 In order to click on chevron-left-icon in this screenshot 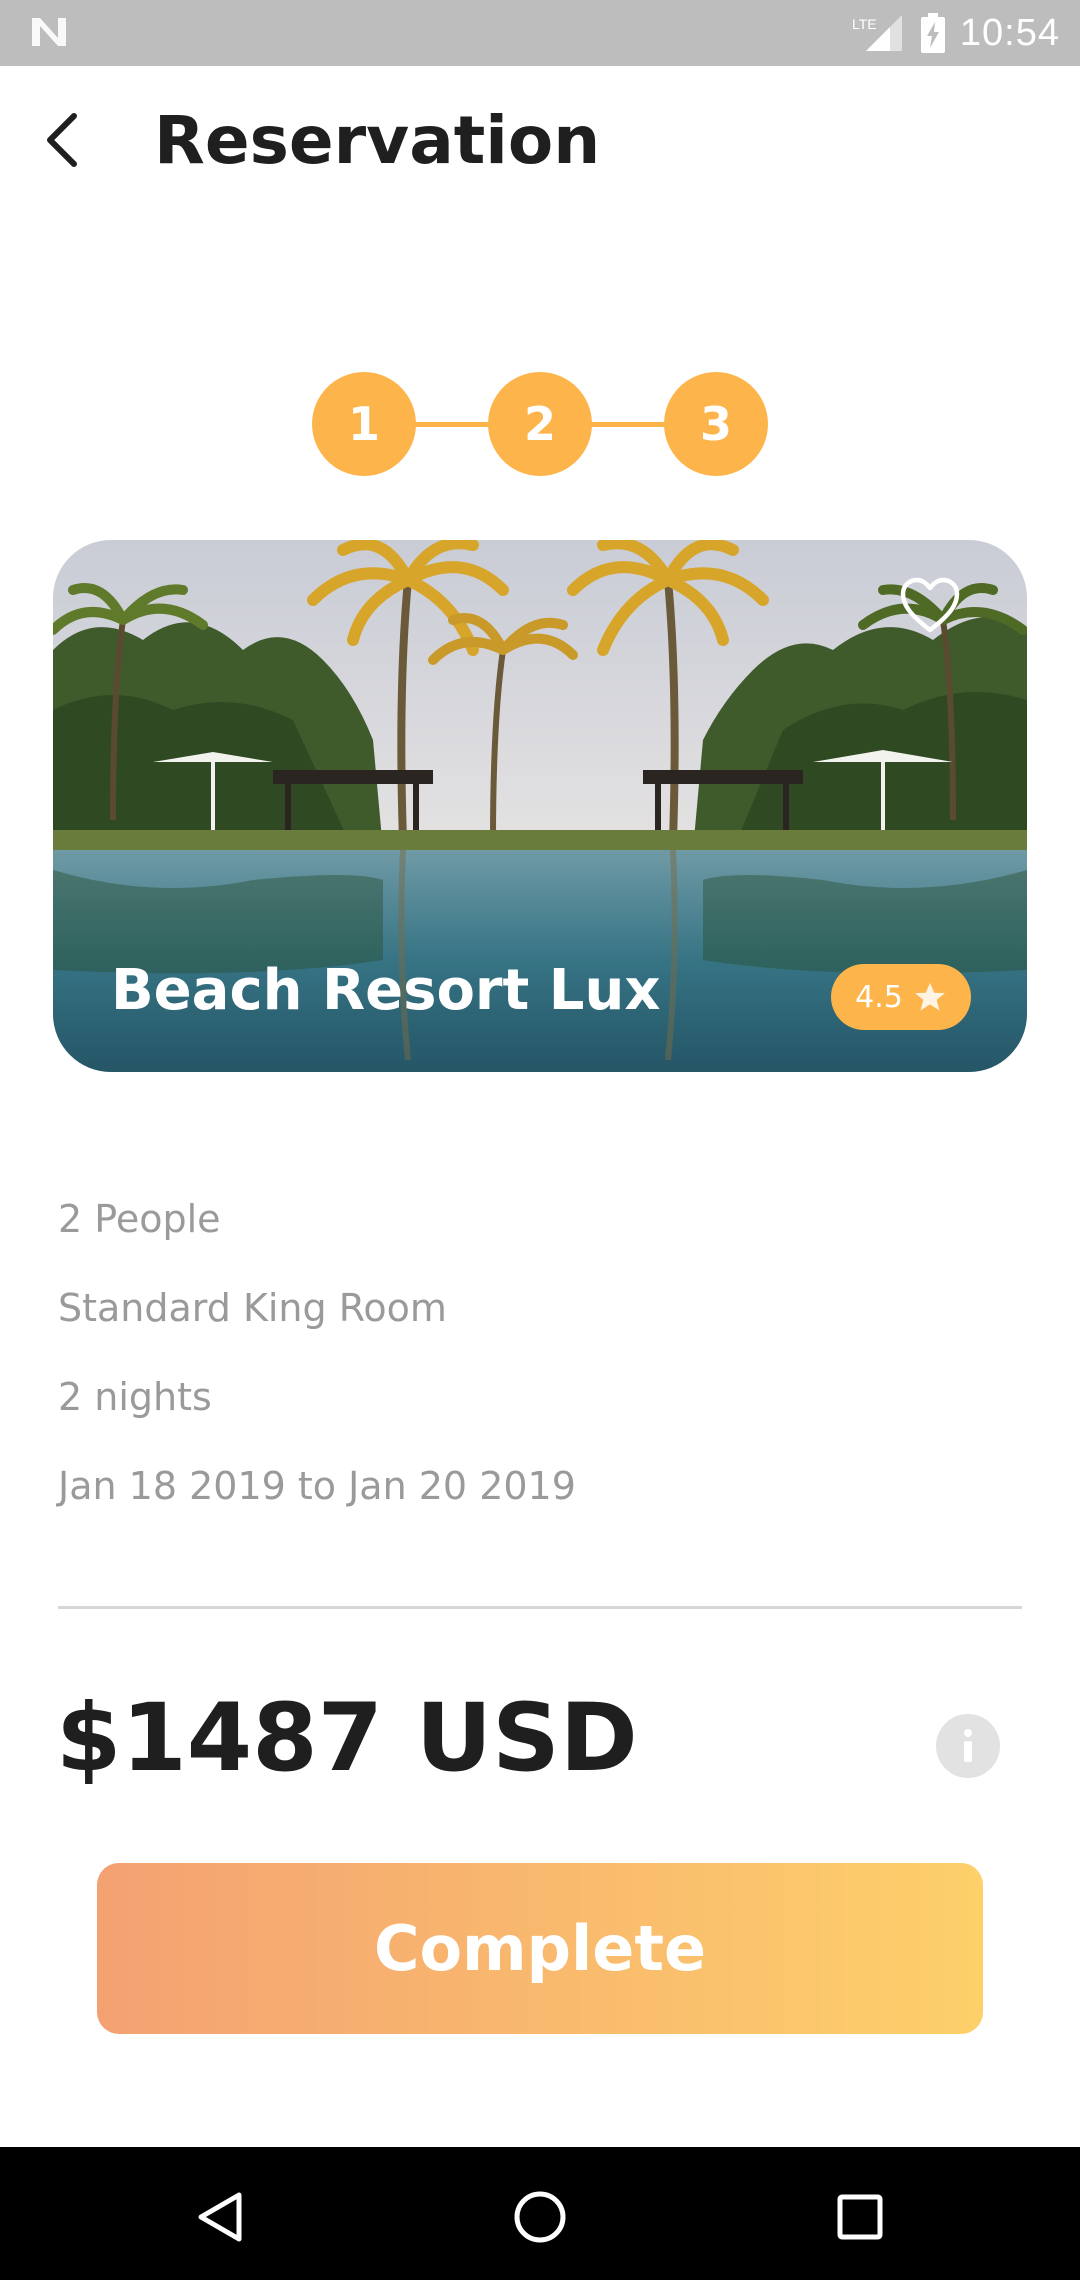, I will do `click(62, 140)`.